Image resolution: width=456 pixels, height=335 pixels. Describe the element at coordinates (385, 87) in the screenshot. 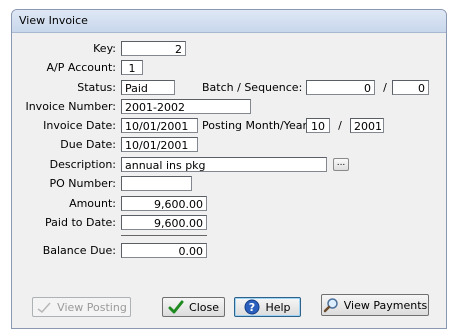

I see `batch-sequence-slash: /` at that location.